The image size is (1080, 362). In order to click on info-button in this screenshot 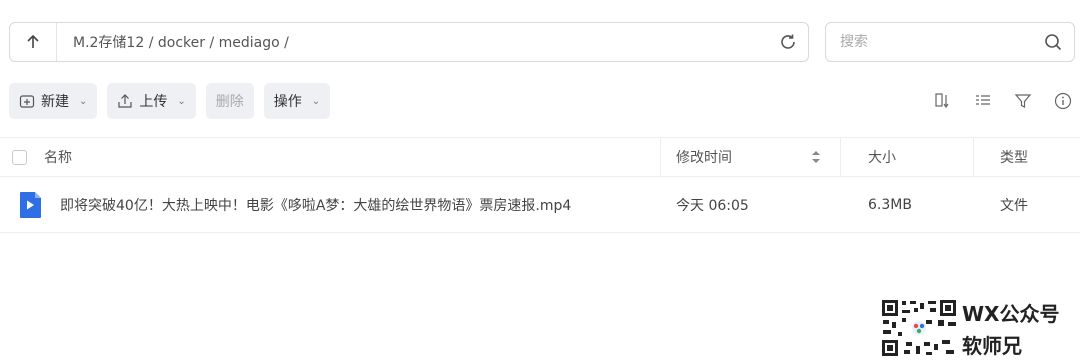, I will do `click(1063, 101)`.